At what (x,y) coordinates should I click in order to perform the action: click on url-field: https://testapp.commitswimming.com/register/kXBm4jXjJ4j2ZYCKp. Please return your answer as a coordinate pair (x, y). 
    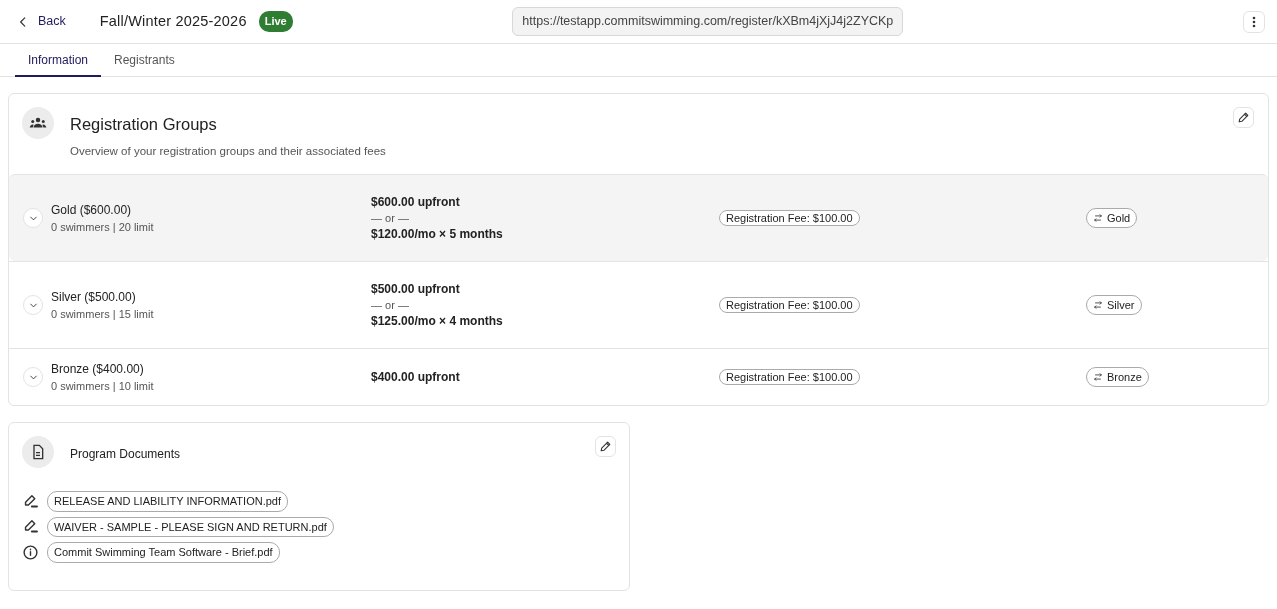
    Looking at the image, I should click on (708, 21).